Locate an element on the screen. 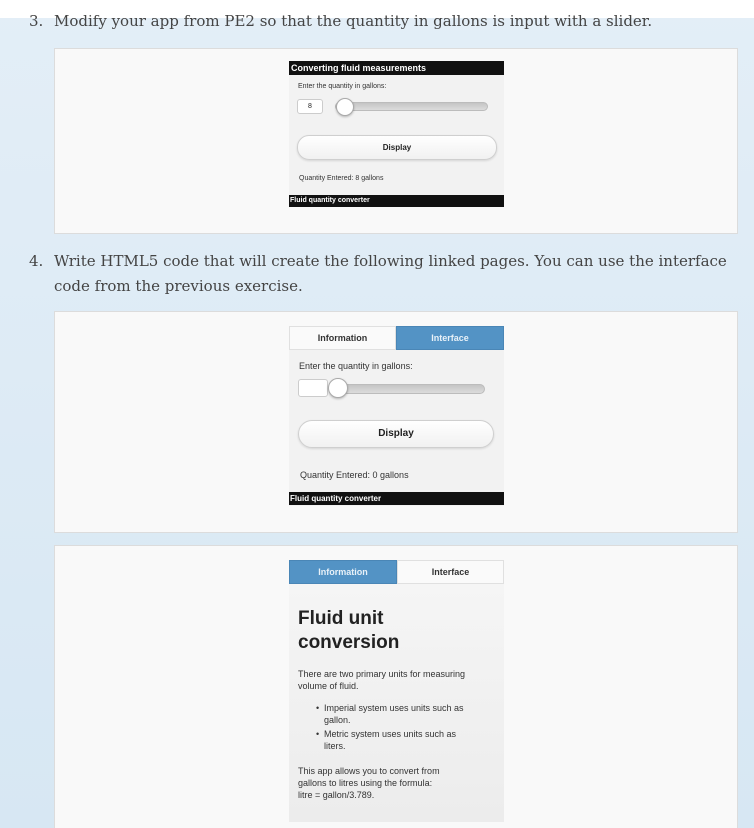  info-heading-line1: Fluid unit is located at coordinates (341, 618).